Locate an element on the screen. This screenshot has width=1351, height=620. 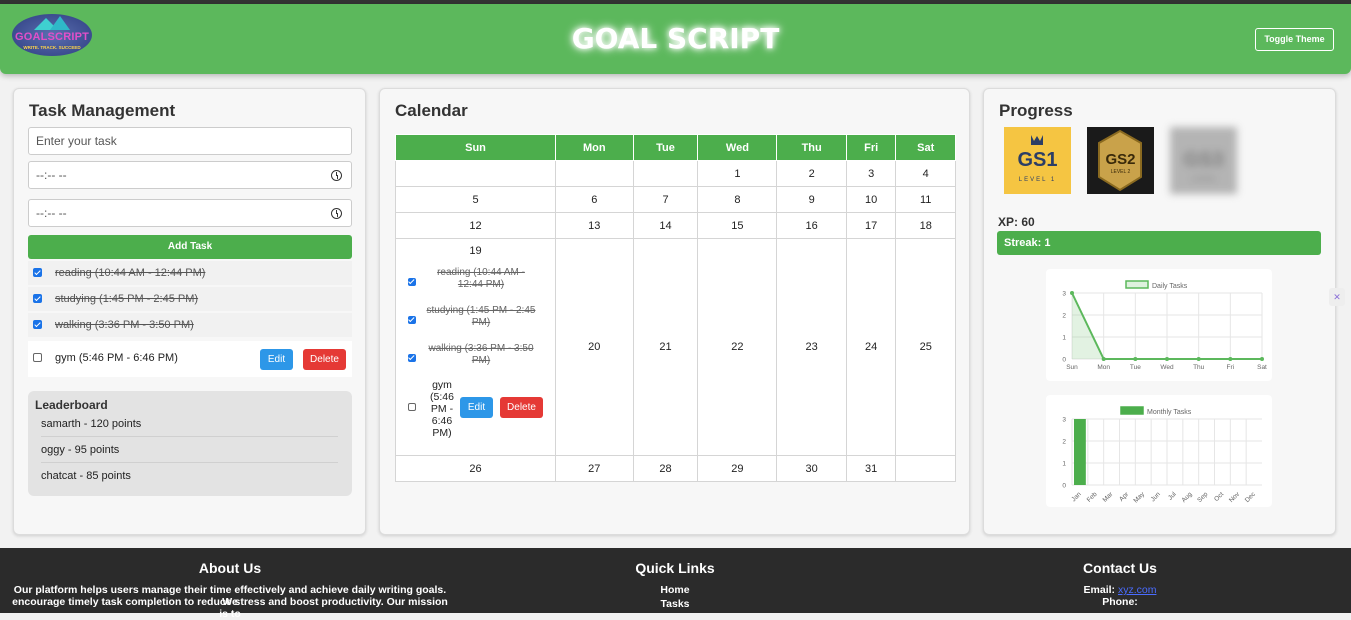
calendar-day: 27 is located at coordinates (594, 468).